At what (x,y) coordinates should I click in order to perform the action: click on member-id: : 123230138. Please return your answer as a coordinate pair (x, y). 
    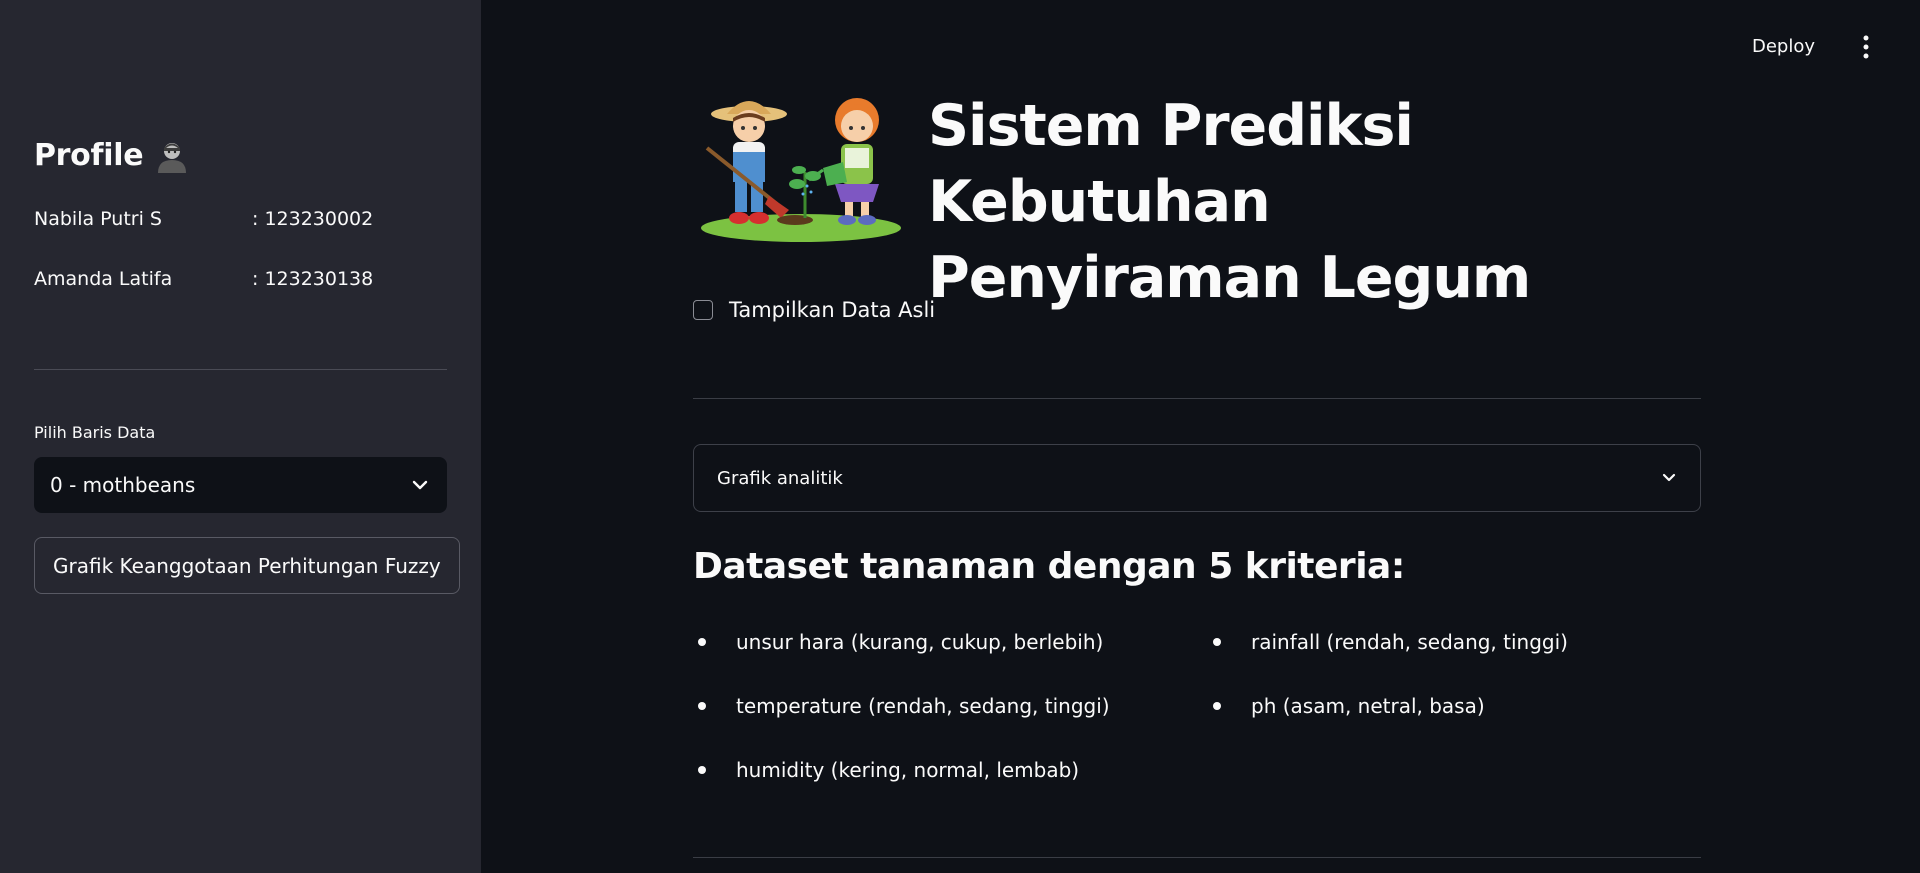
    Looking at the image, I should click on (313, 279).